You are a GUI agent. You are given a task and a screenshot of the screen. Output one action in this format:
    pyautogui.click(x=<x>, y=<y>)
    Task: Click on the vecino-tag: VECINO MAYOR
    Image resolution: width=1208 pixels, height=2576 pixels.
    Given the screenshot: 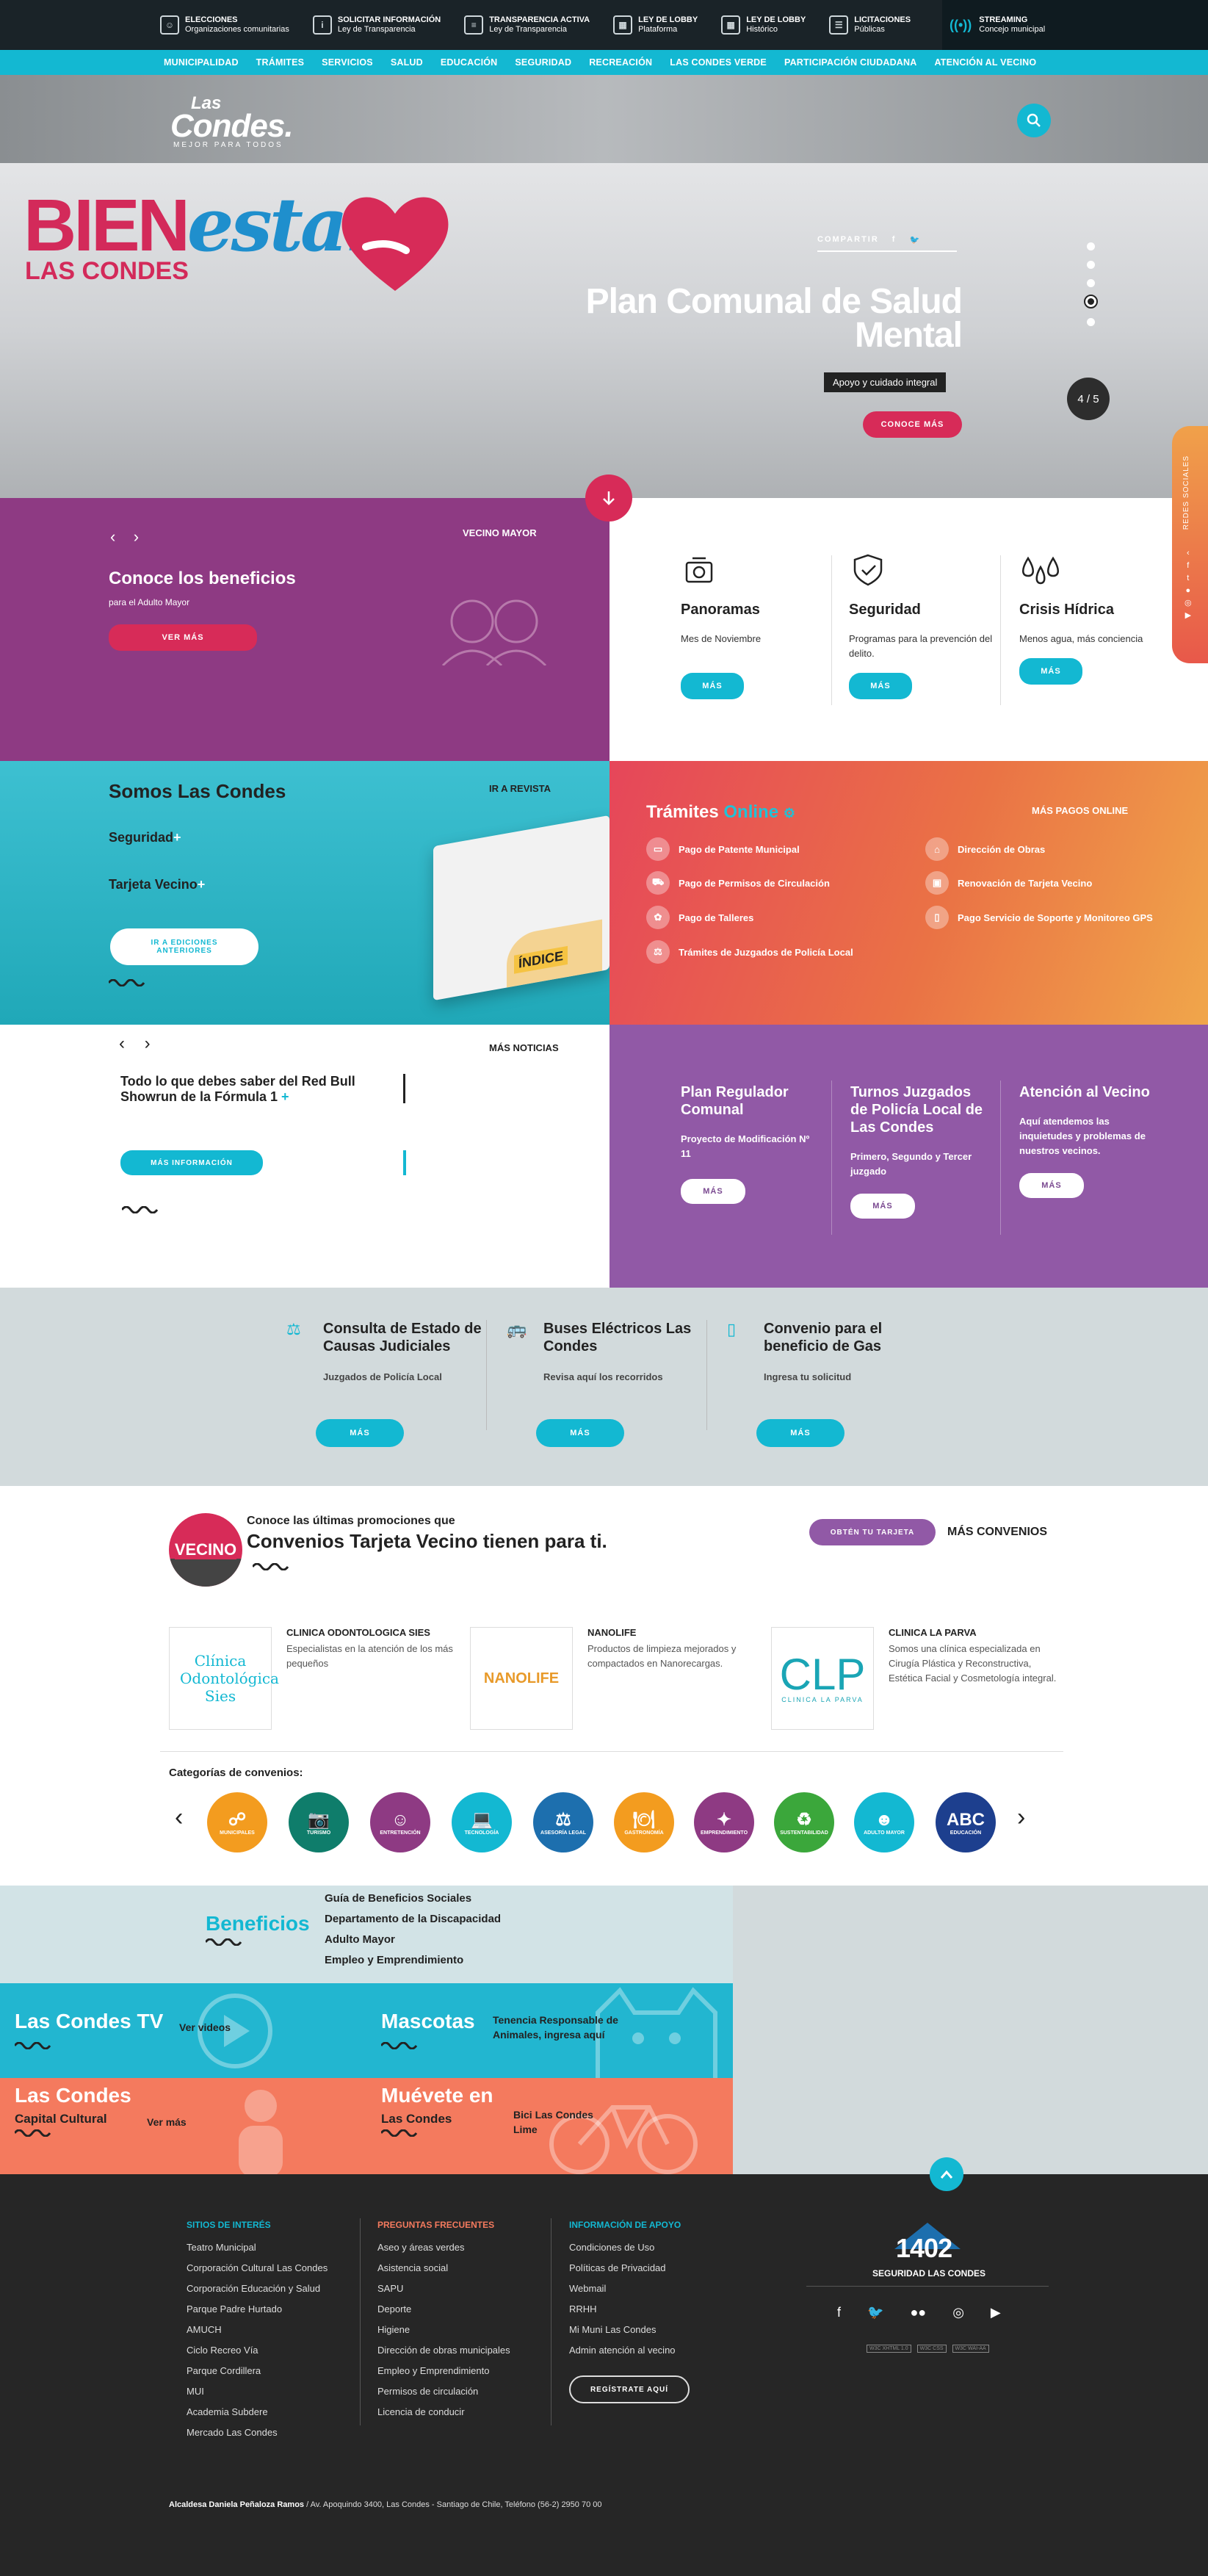 What is the action you would take?
    pyautogui.click(x=500, y=532)
    